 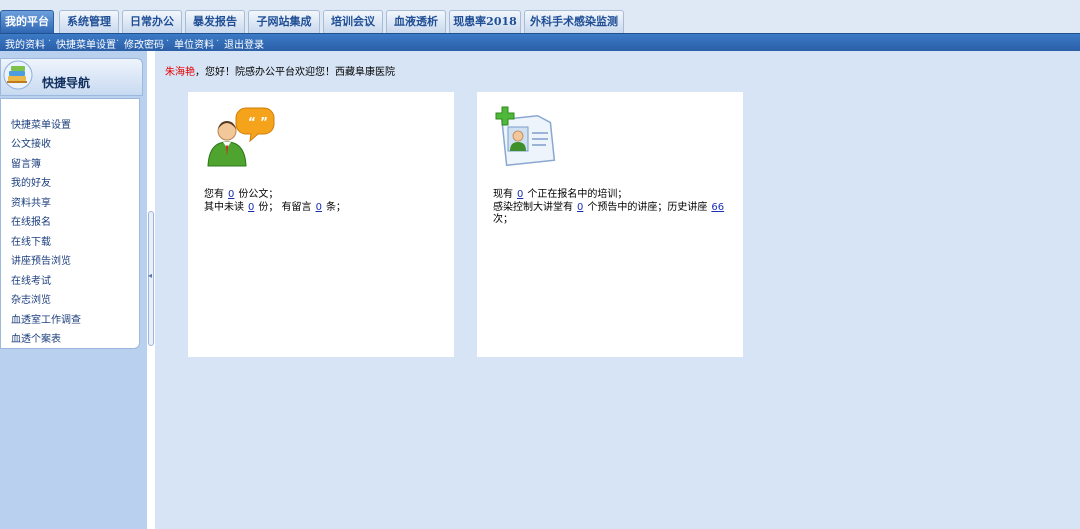 I want to click on tab-surgical-infection-monitoring: 外科手术感染监测, so click(x=574, y=21).